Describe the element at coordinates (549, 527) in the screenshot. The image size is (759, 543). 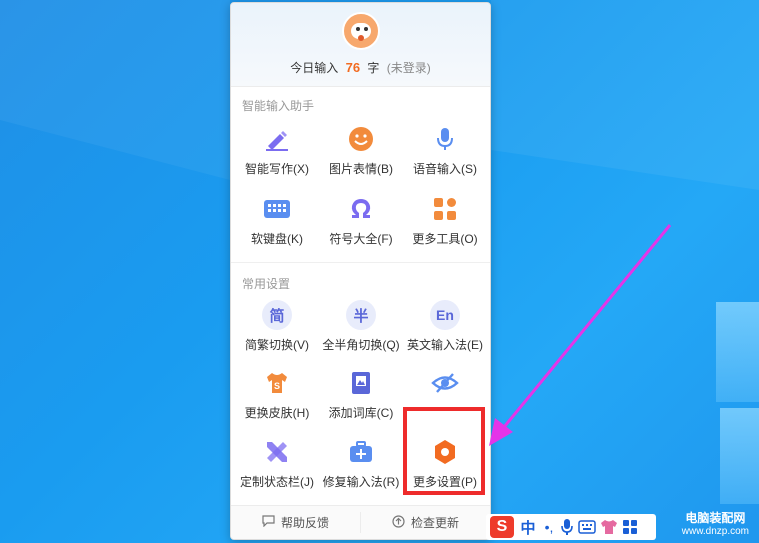
I see `punctuation-toggle: •,` at that location.